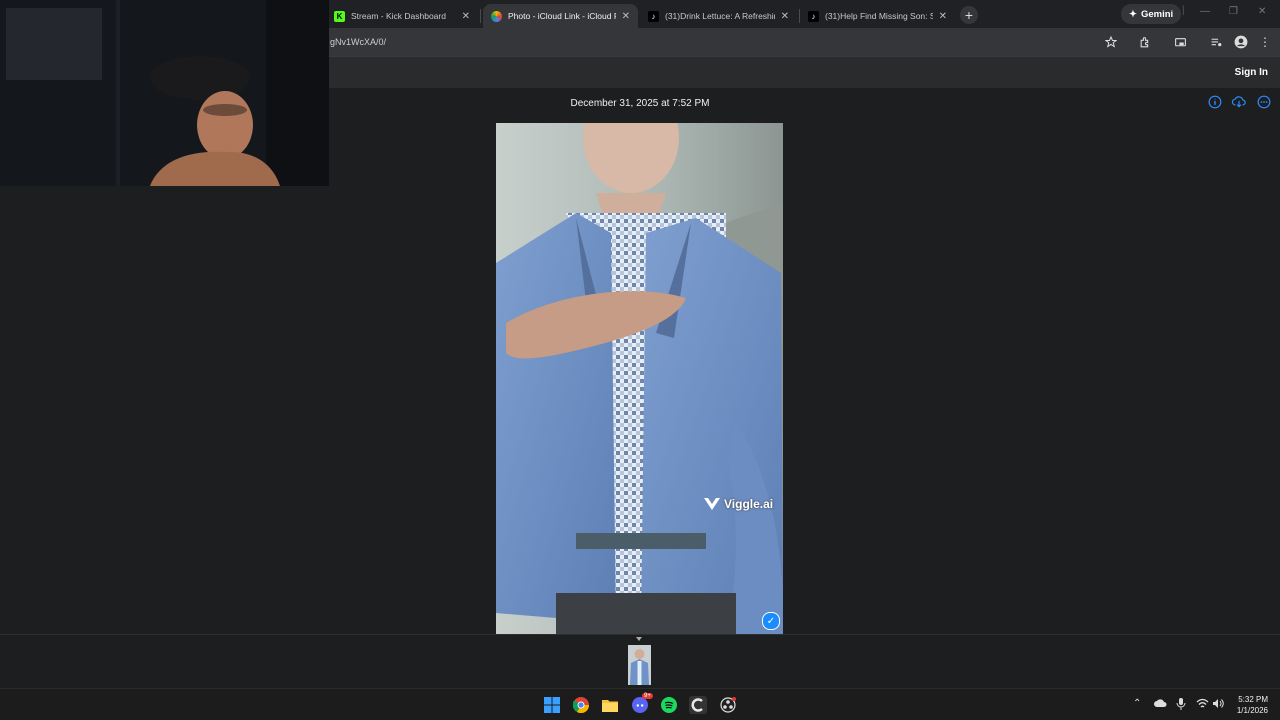 This screenshot has height=720, width=1280. Describe the element at coordinates (610, 705) in the screenshot. I see `file-explorer-icon` at that location.